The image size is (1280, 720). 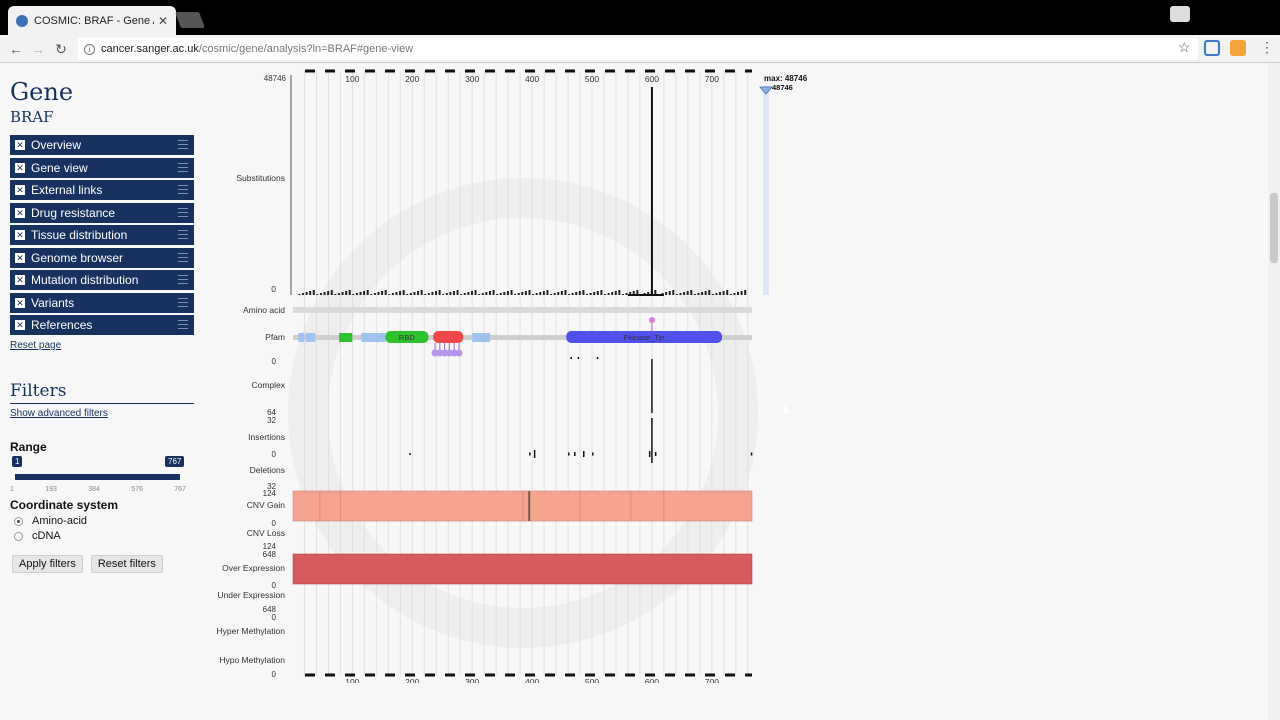 I want to click on range-track, so click(x=97, y=477).